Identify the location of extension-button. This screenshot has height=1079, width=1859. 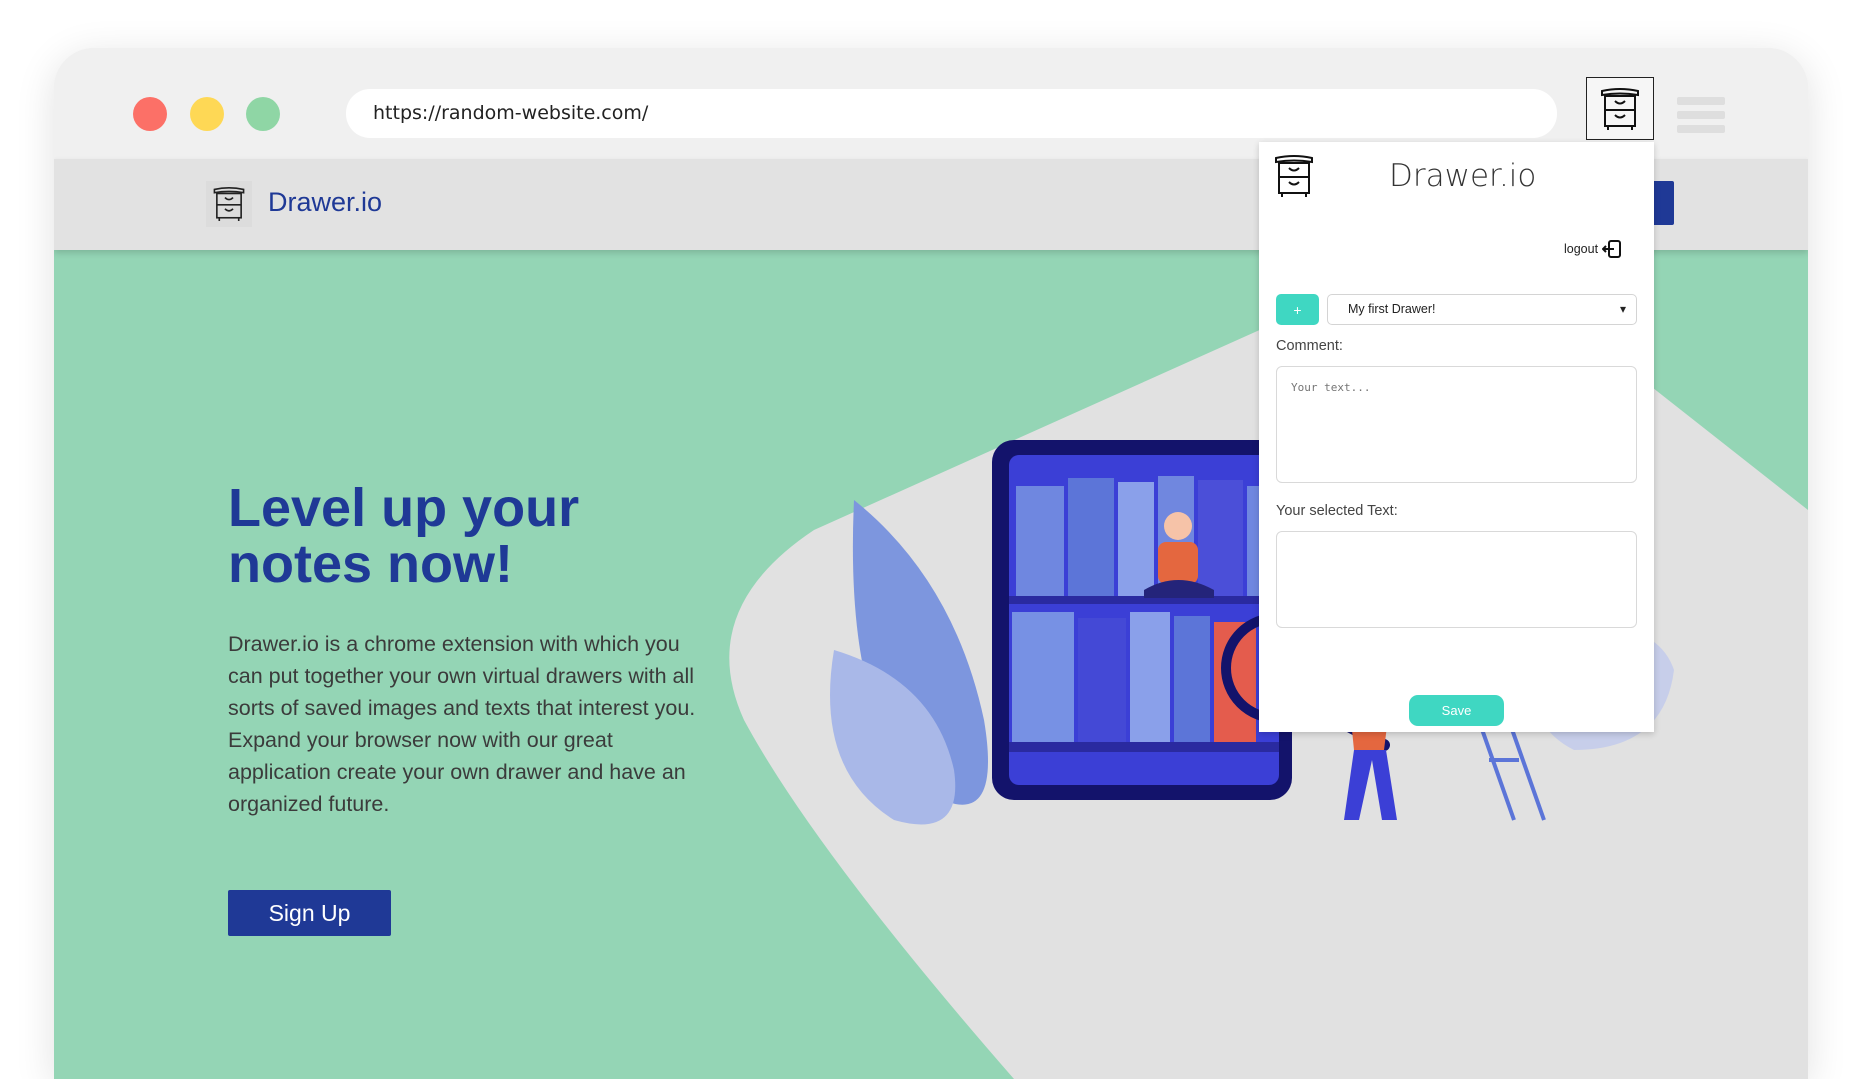
(1620, 108).